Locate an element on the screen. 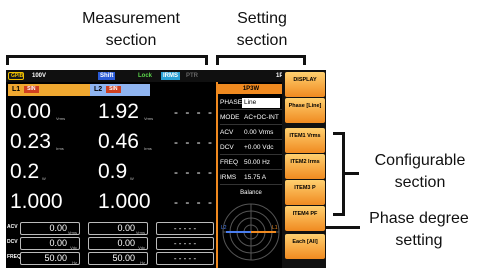 Image resolution: width=482 pixels, height=268 pixels. row-label: ACV is located at coordinates (12, 227).